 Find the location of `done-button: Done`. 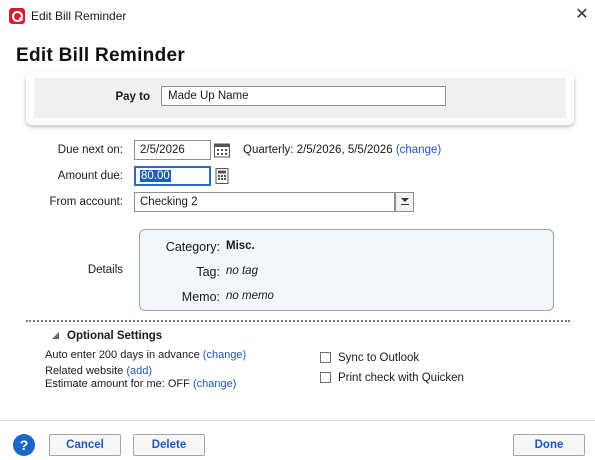

done-button: Done is located at coordinates (549, 445).